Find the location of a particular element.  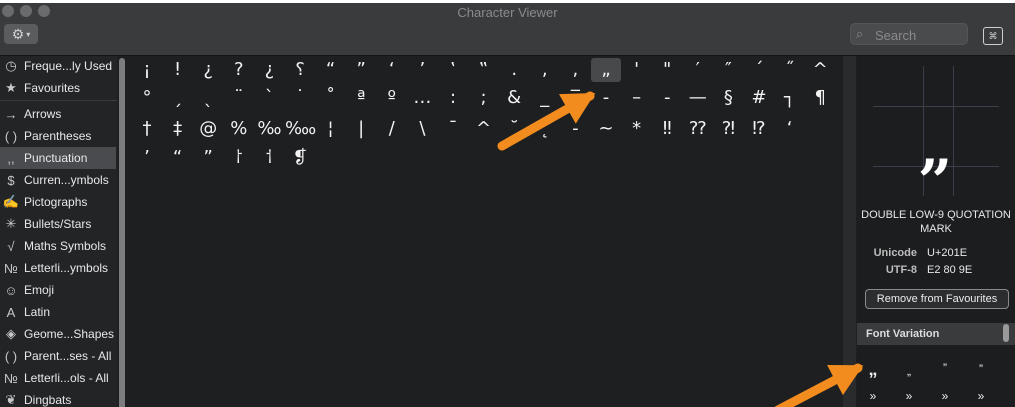

character-cell: @ is located at coordinates (208, 129).